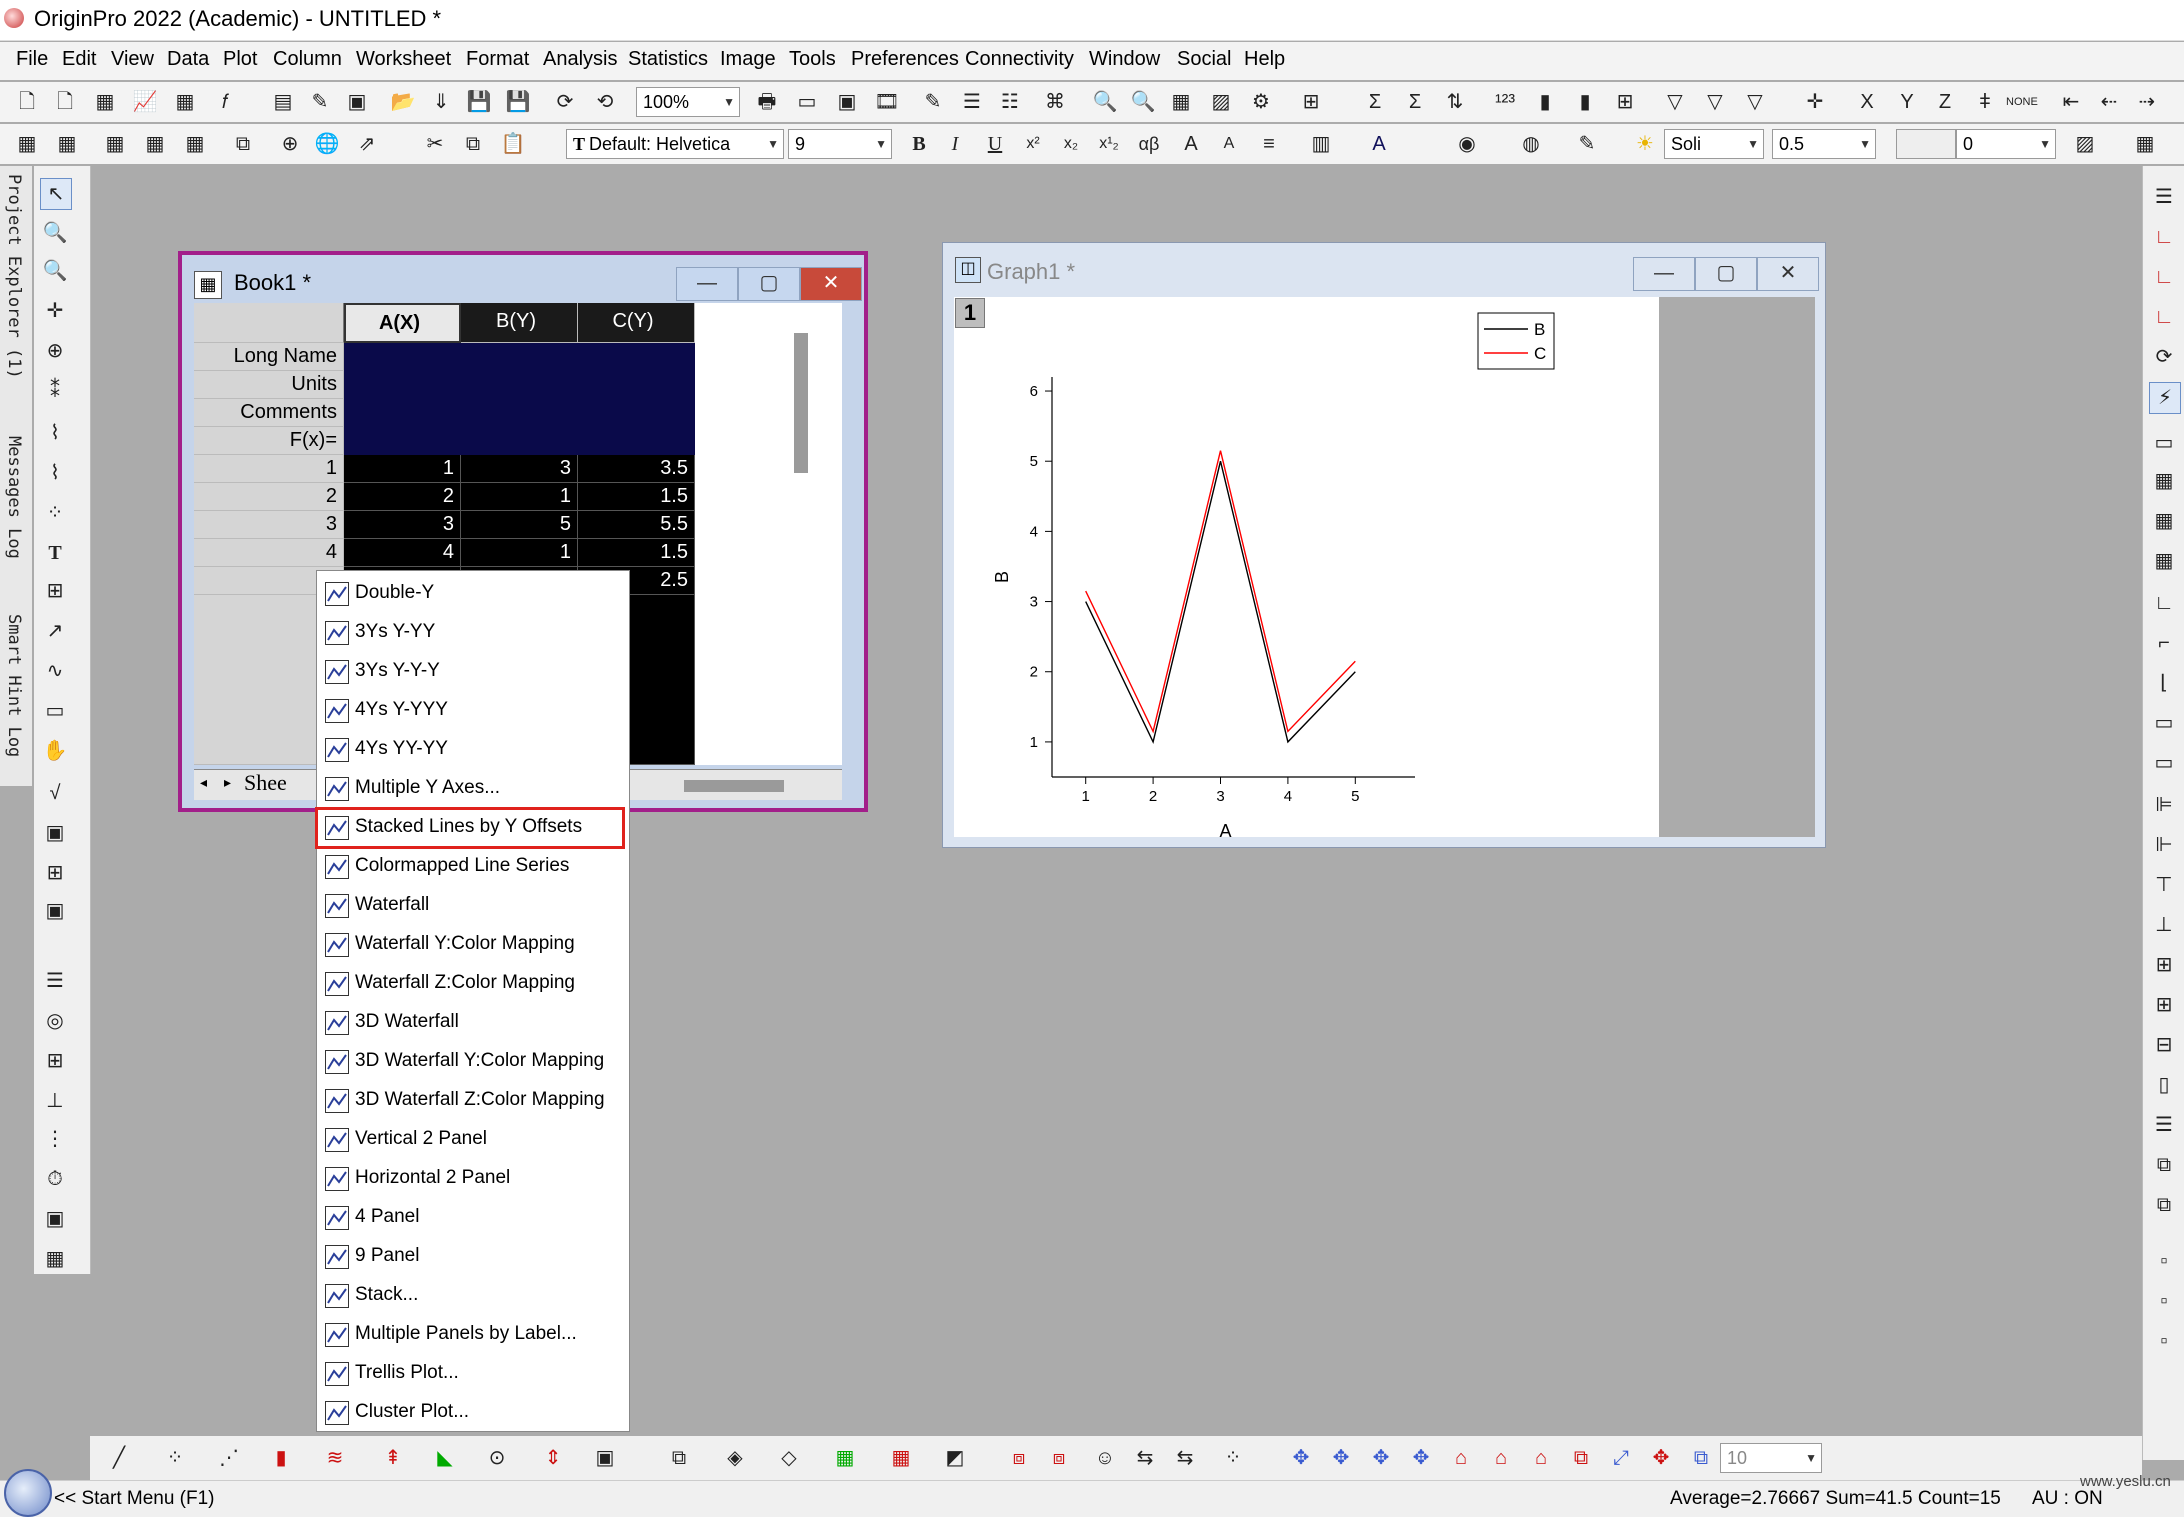  I want to click on same-height-icon: ▯, so click(2164, 1085).